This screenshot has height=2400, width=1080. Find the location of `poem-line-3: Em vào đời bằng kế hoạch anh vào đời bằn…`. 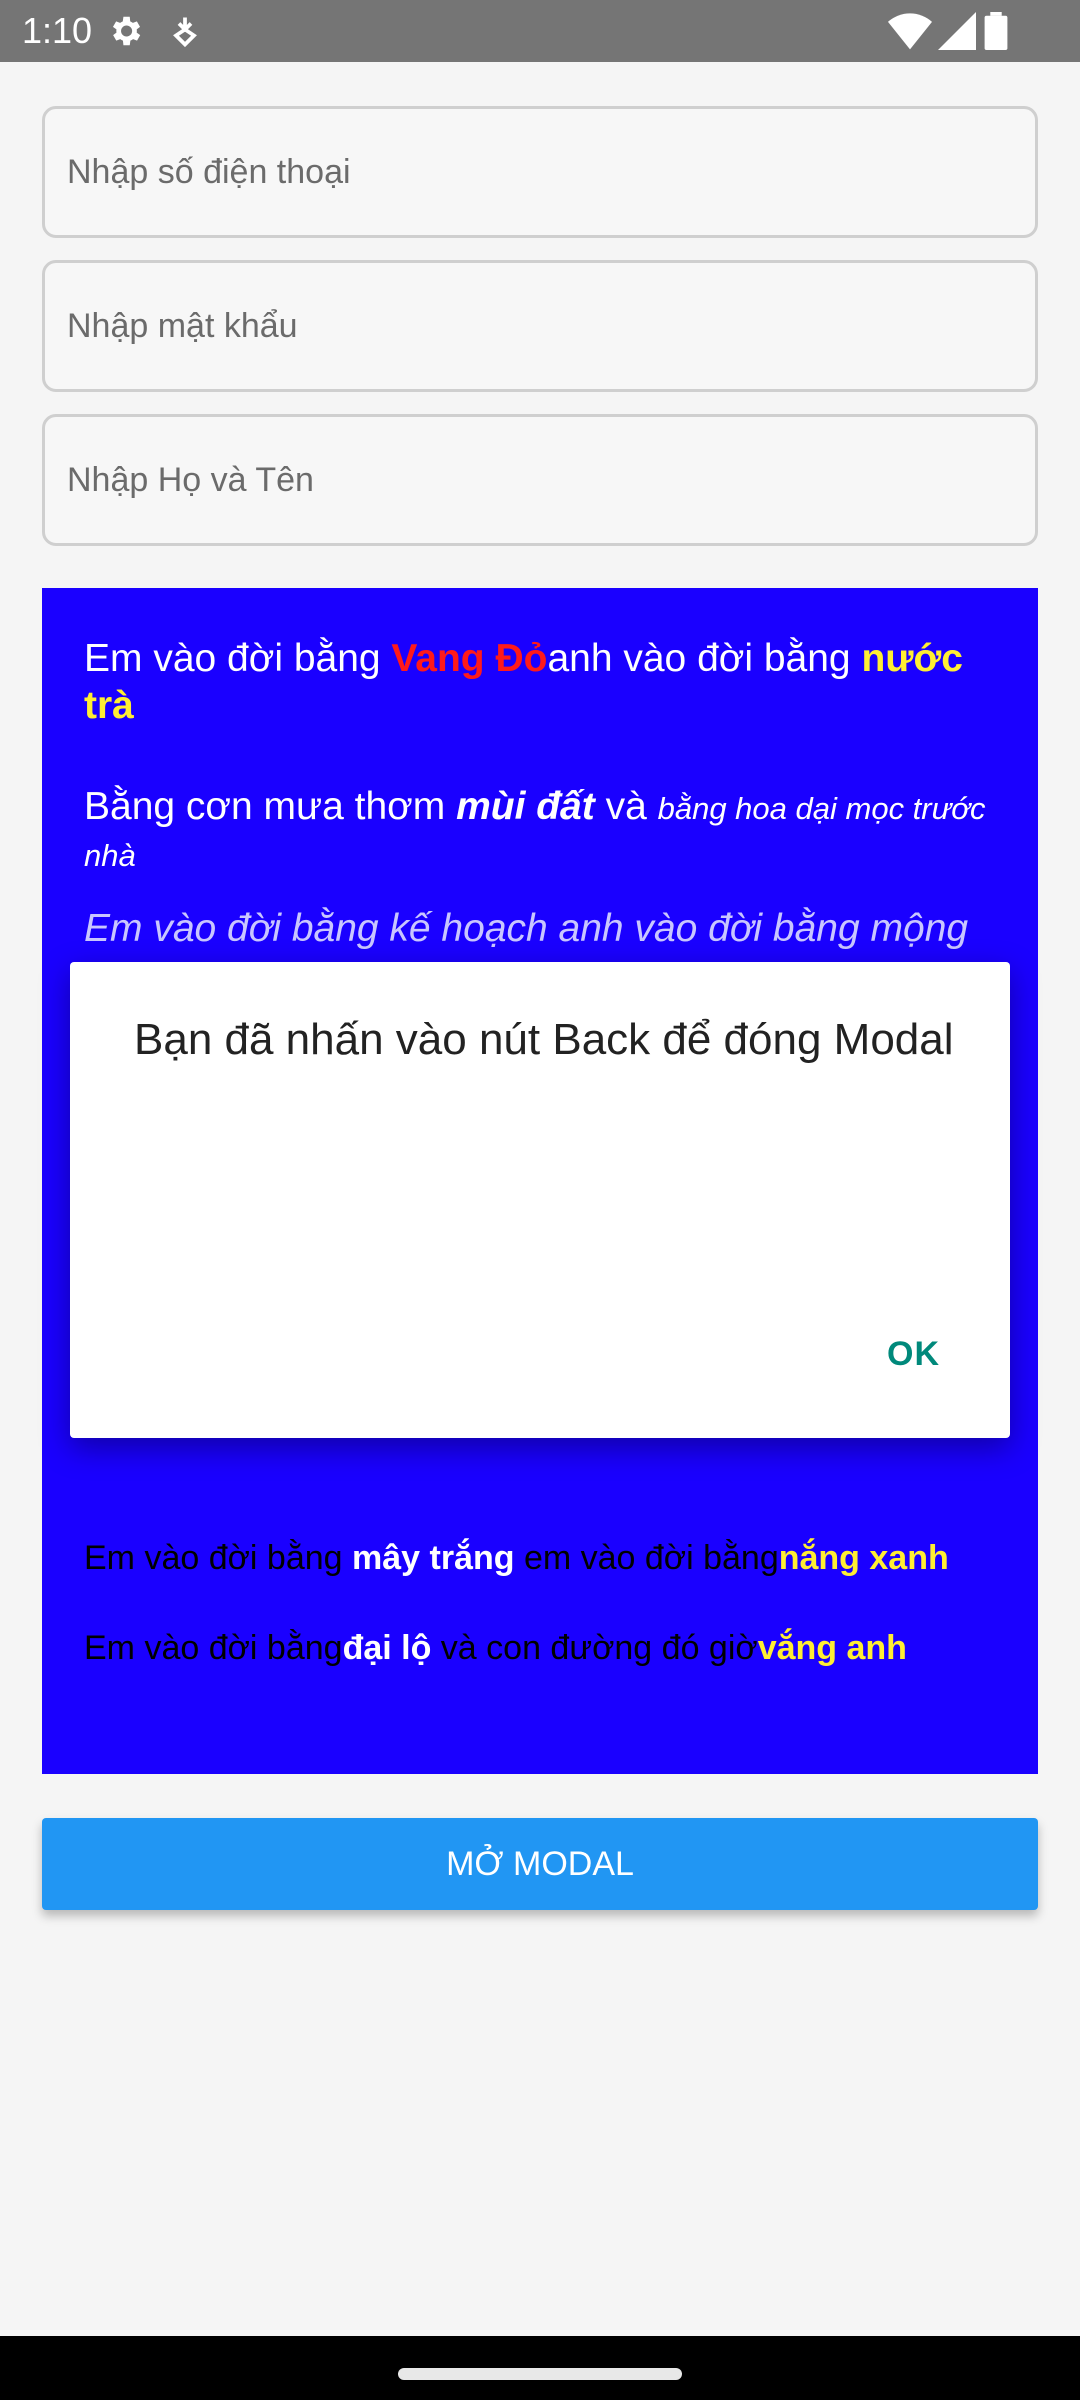

poem-line-3: Em vào đời bằng kế hoạch anh vào đời bằn… is located at coordinates (526, 928).